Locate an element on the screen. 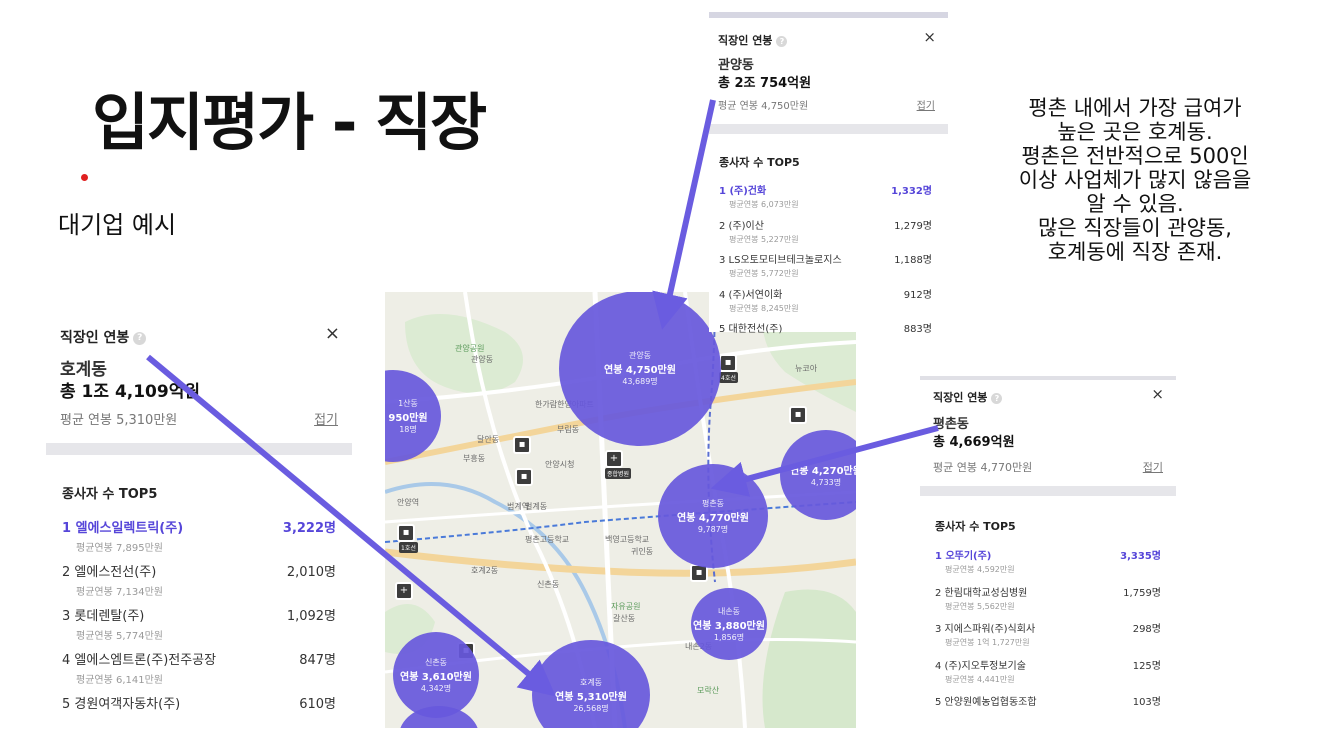 This screenshot has height=756, width=1336. bubble-name: 내손동 is located at coordinates (729, 611).